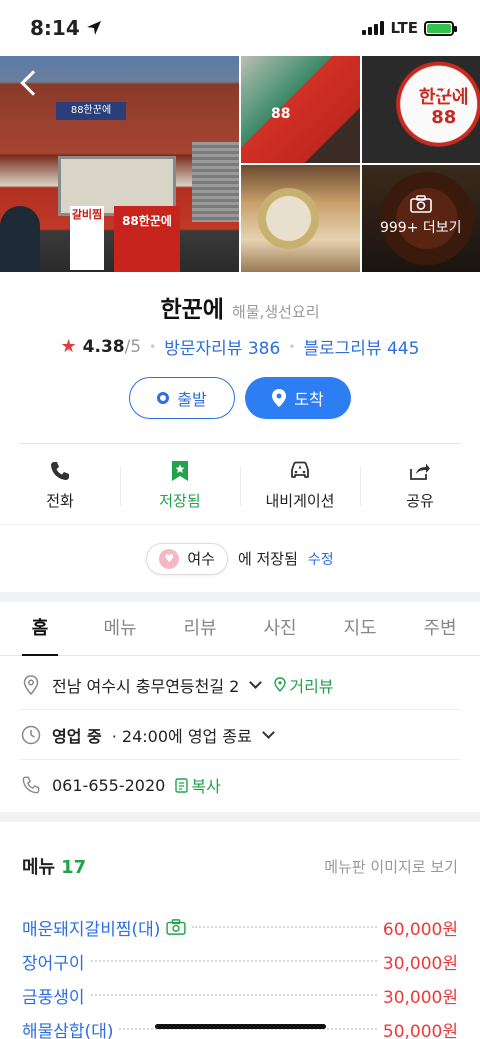  I want to click on rating-score: 4.38, so click(103, 346).